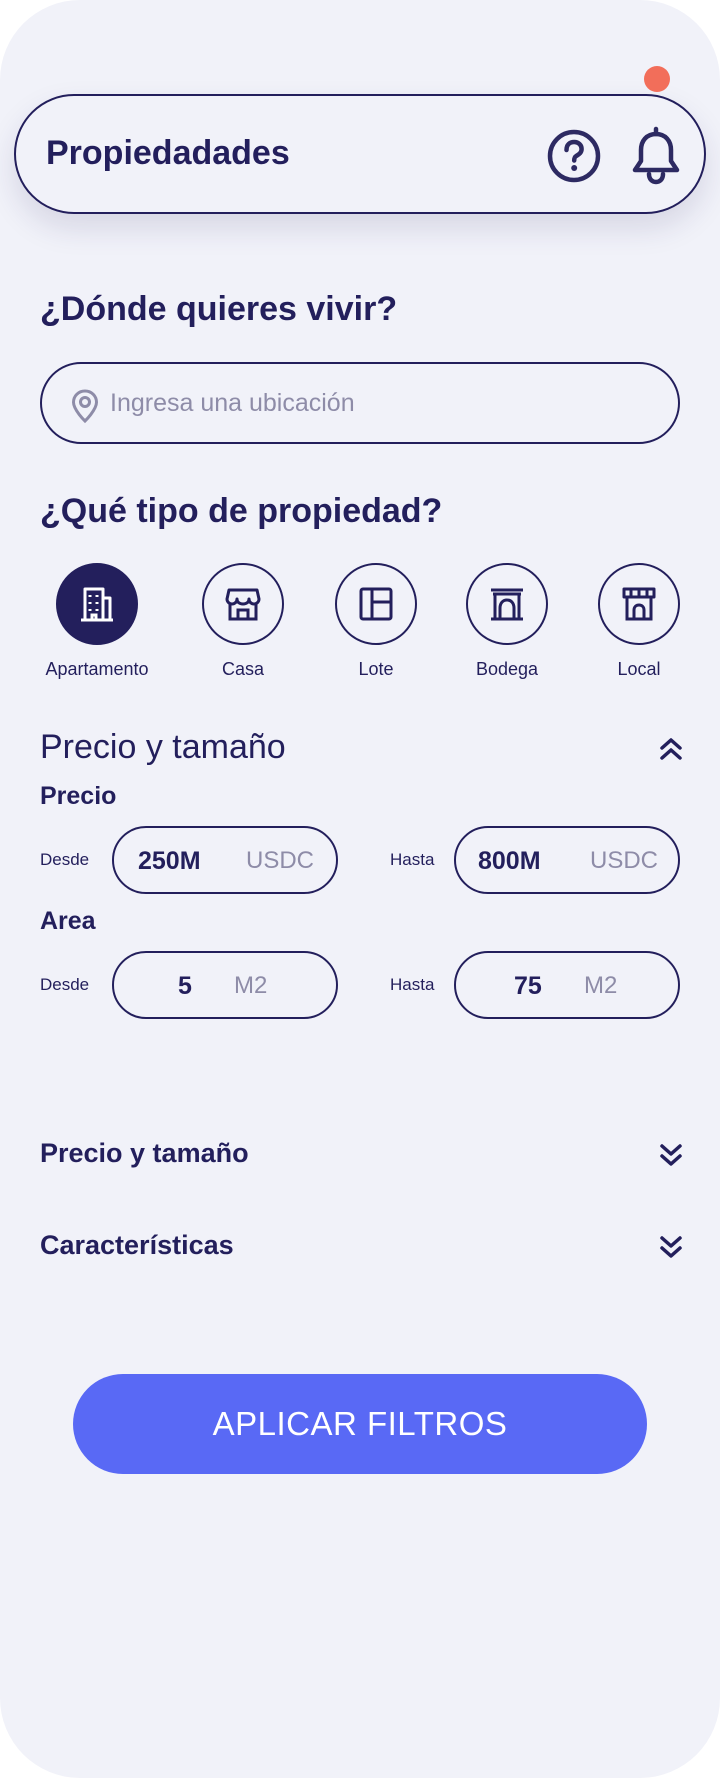  I want to click on location-search, so click(360, 403).